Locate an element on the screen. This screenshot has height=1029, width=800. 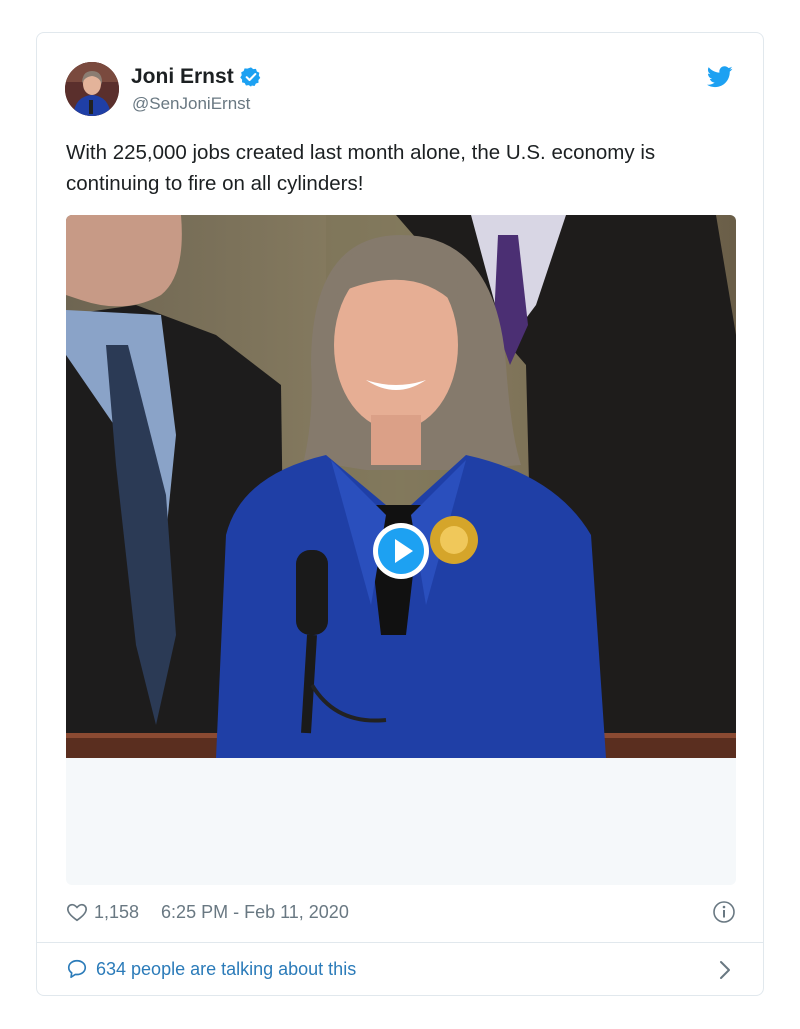
speech-bubble-icon is located at coordinates (77, 969).